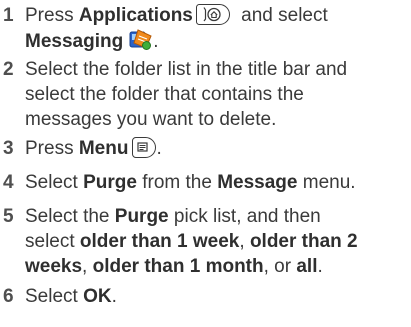 The width and height of the screenshot is (411, 327). I want to click on step-text: Select Purge from the Message menu., so click(217, 182).